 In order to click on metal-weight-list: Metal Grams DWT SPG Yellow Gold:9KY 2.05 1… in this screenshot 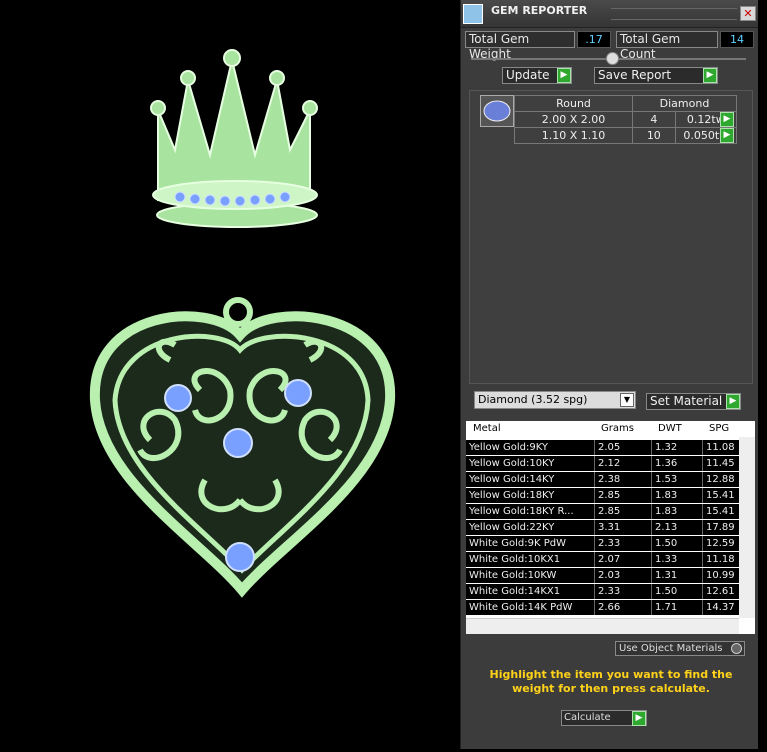, I will do `click(610, 527)`.